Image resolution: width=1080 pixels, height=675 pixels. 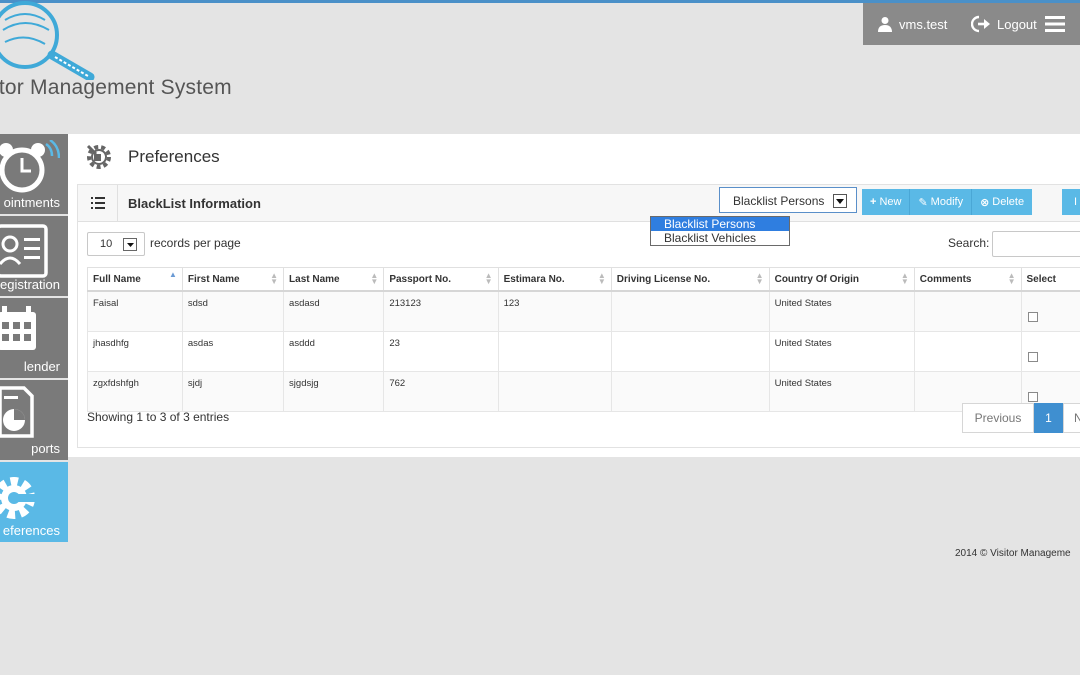 I want to click on previous-page-button: Previous, so click(x=998, y=418).